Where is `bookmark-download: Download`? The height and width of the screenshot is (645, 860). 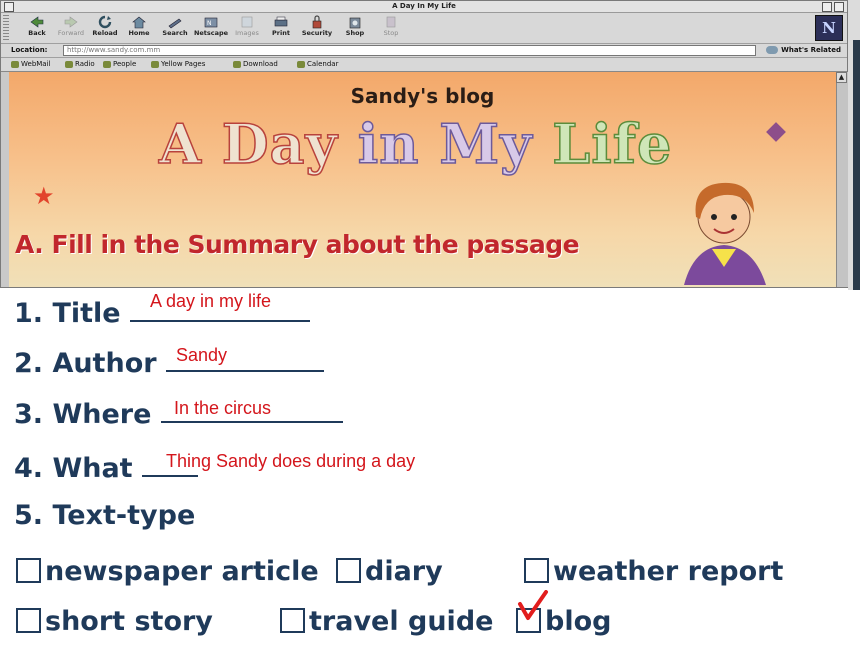
bookmark-download: Download is located at coordinates (255, 64).